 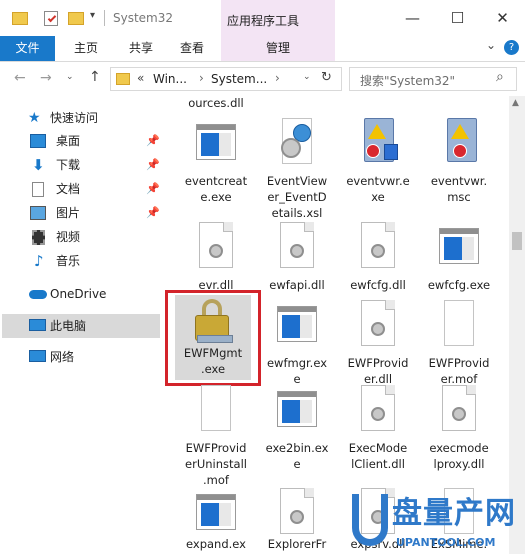 What do you see at coordinates (46, 78) in the screenshot?
I see `forward-icon: →` at bounding box center [46, 78].